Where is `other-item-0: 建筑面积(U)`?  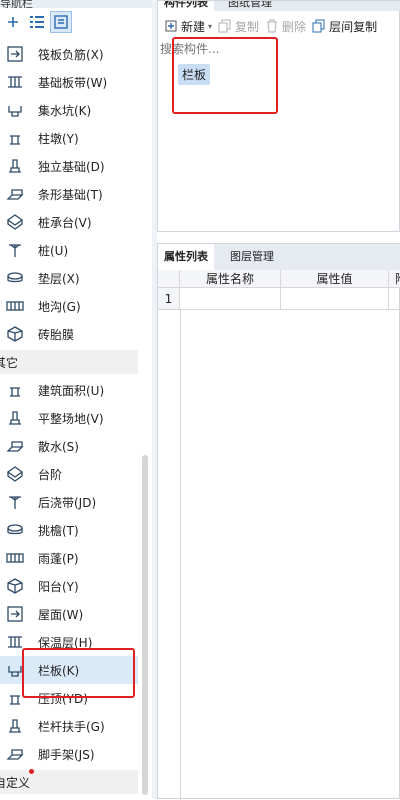 other-item-0: 建筑面积(U) is located at coordinates (69, 390).